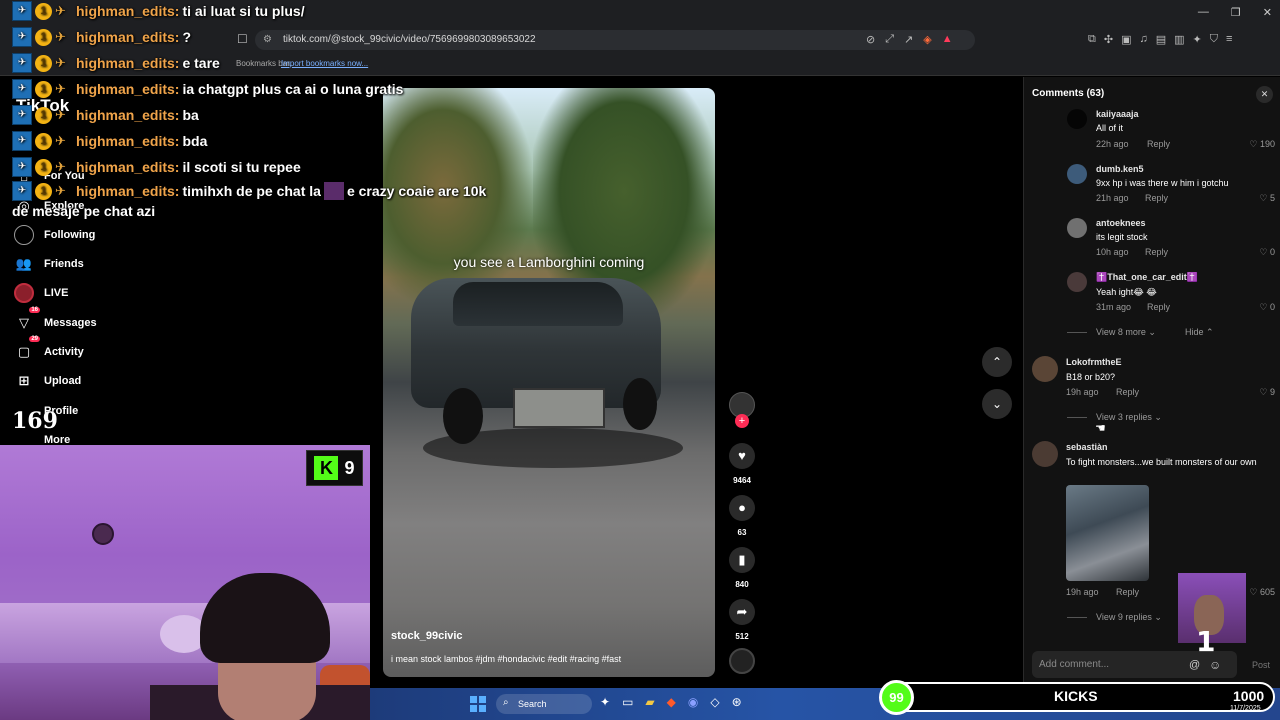 The image size is (1280, 720). I want to click on level-badge: 1, so click(43, 11).